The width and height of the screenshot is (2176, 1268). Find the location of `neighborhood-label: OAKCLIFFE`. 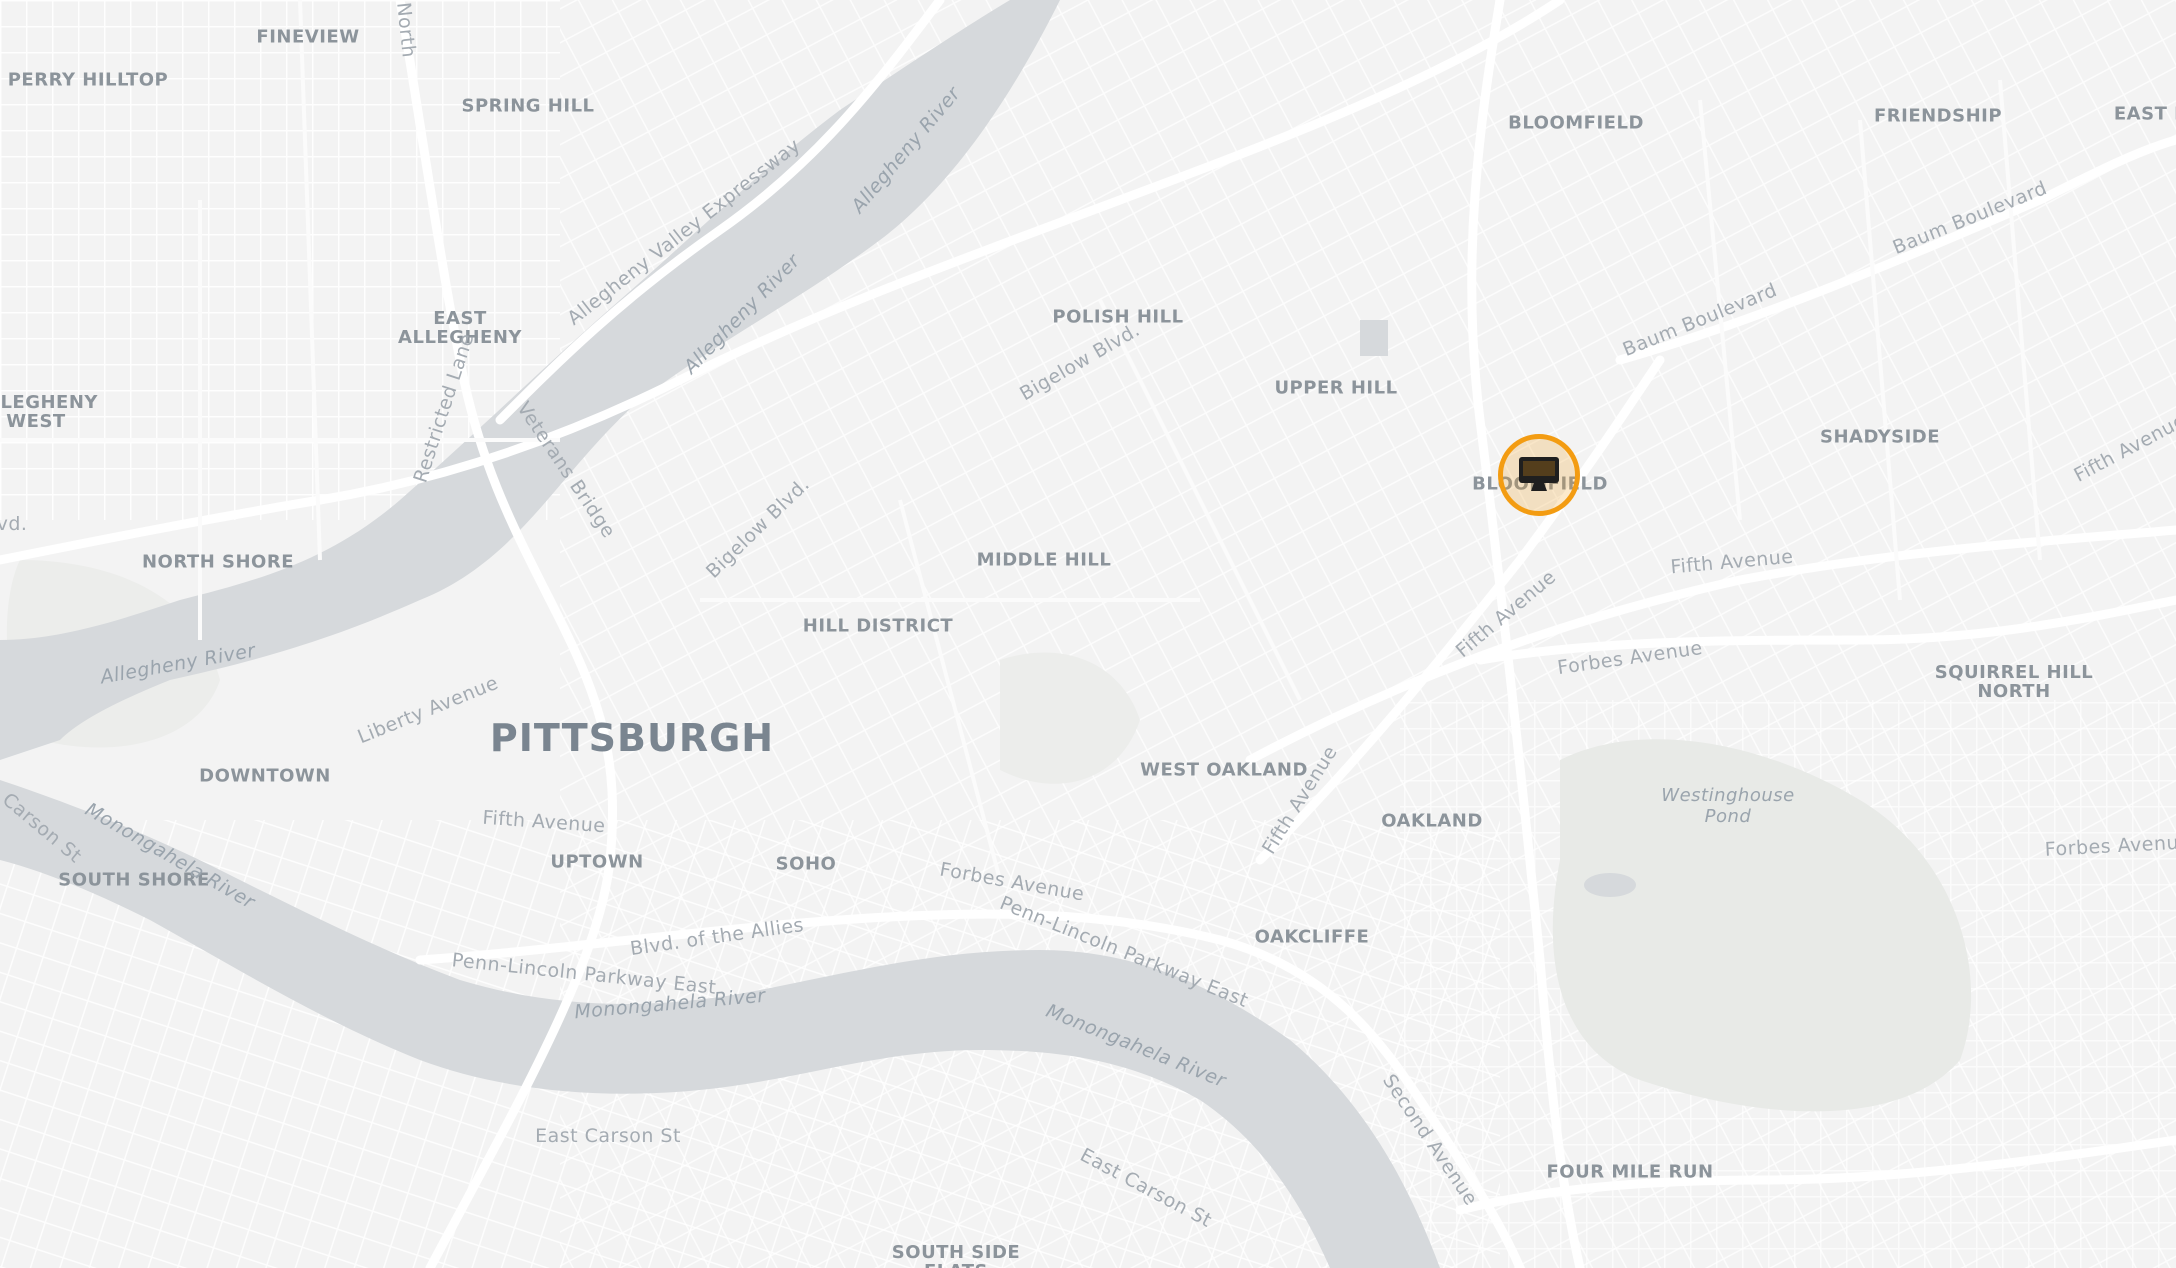

neighborhood-label: OAKCLIFFE is located at coordinates (1312, 937).